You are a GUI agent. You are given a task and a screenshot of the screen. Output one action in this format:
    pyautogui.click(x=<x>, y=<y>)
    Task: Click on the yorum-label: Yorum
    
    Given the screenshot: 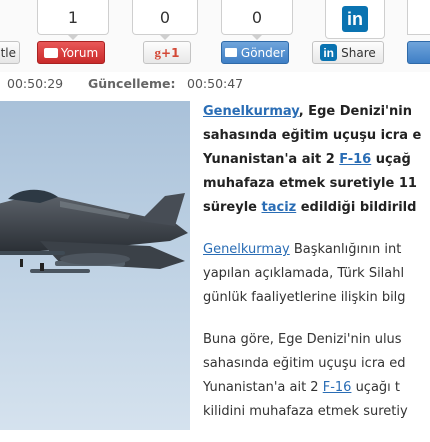 What is the action you would take?
    pyautogui.click(x=79, y=52)
    